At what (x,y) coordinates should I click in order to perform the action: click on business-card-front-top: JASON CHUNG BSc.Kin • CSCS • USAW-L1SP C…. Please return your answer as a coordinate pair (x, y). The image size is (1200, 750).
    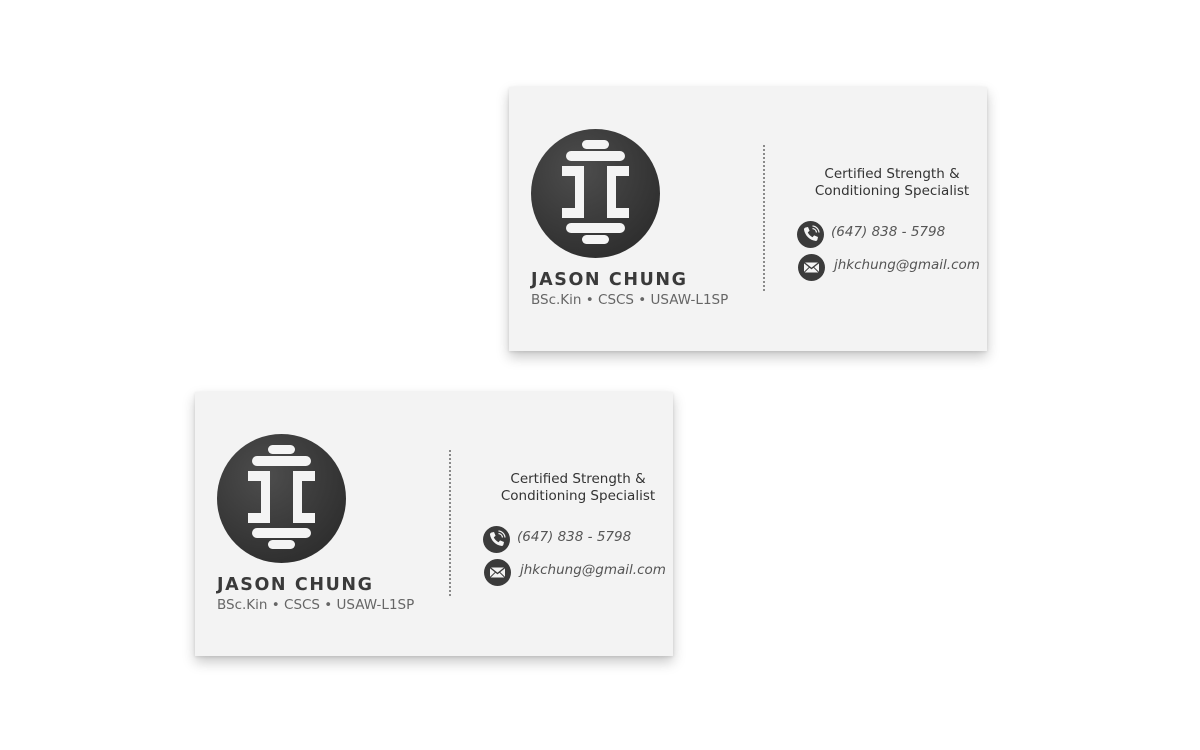
    Looking at the image, I should click on (748, 219).